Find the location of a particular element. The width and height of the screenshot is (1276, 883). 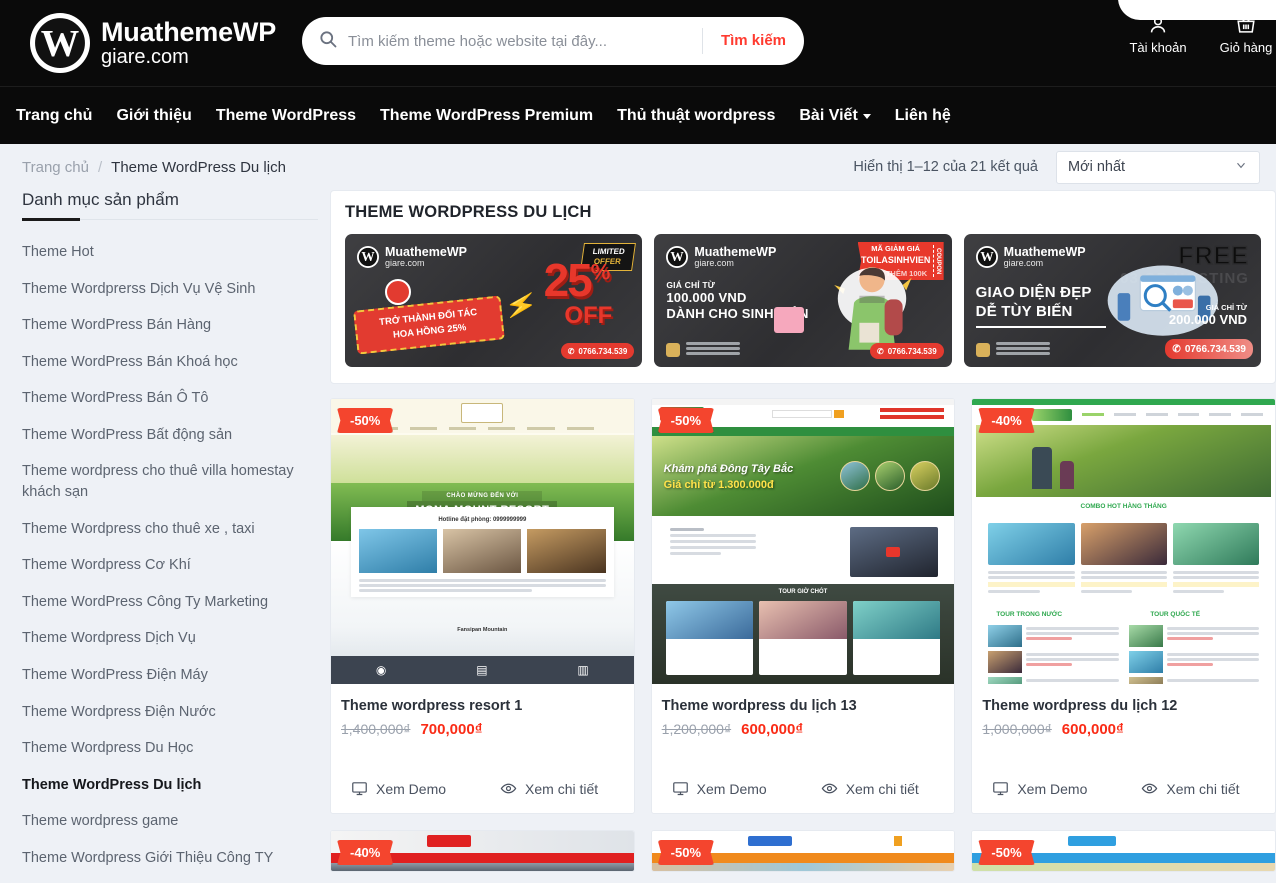

product-prices: 1,400,000₫ 700,000₫ is located at coordinates (482, 729).